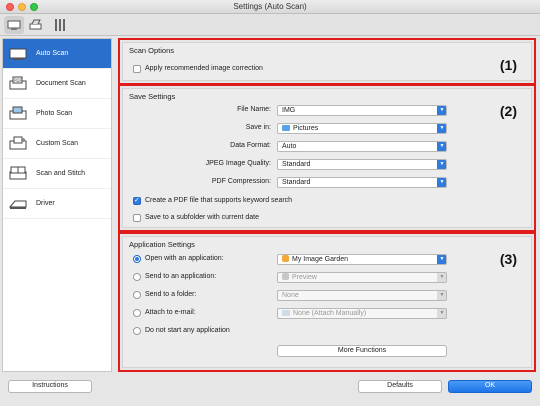 Image resolution: width=540 pixels, height=406 pixels. I want to click on send-to-folder-value: None, so click(290, 295).